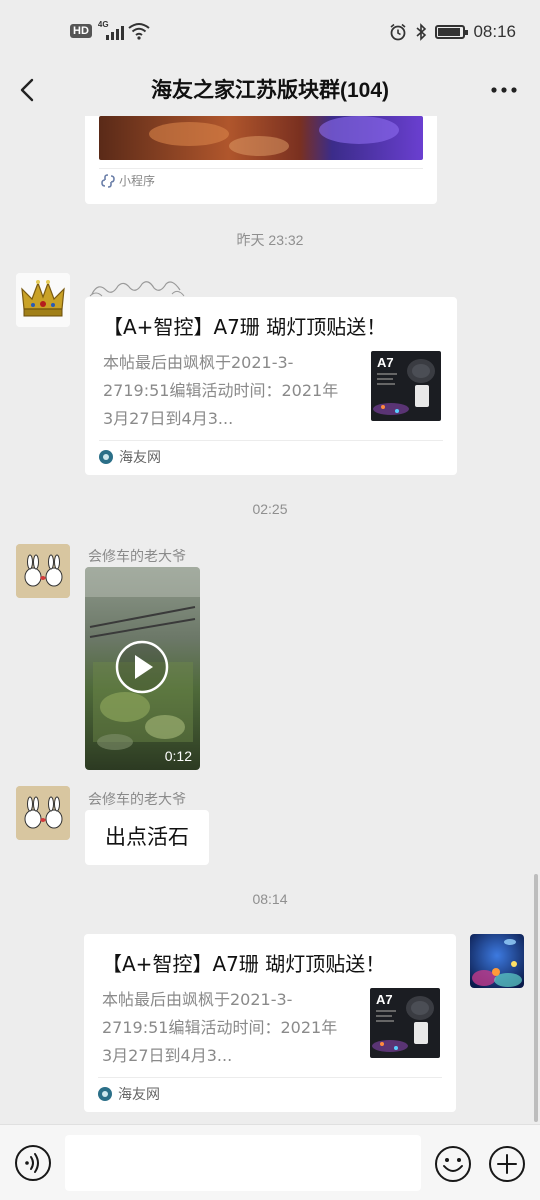 The image size is (540, 1200). Describe the element at coordinates (398, 32) in the screenshot. I see `alarm-icon` at that location.